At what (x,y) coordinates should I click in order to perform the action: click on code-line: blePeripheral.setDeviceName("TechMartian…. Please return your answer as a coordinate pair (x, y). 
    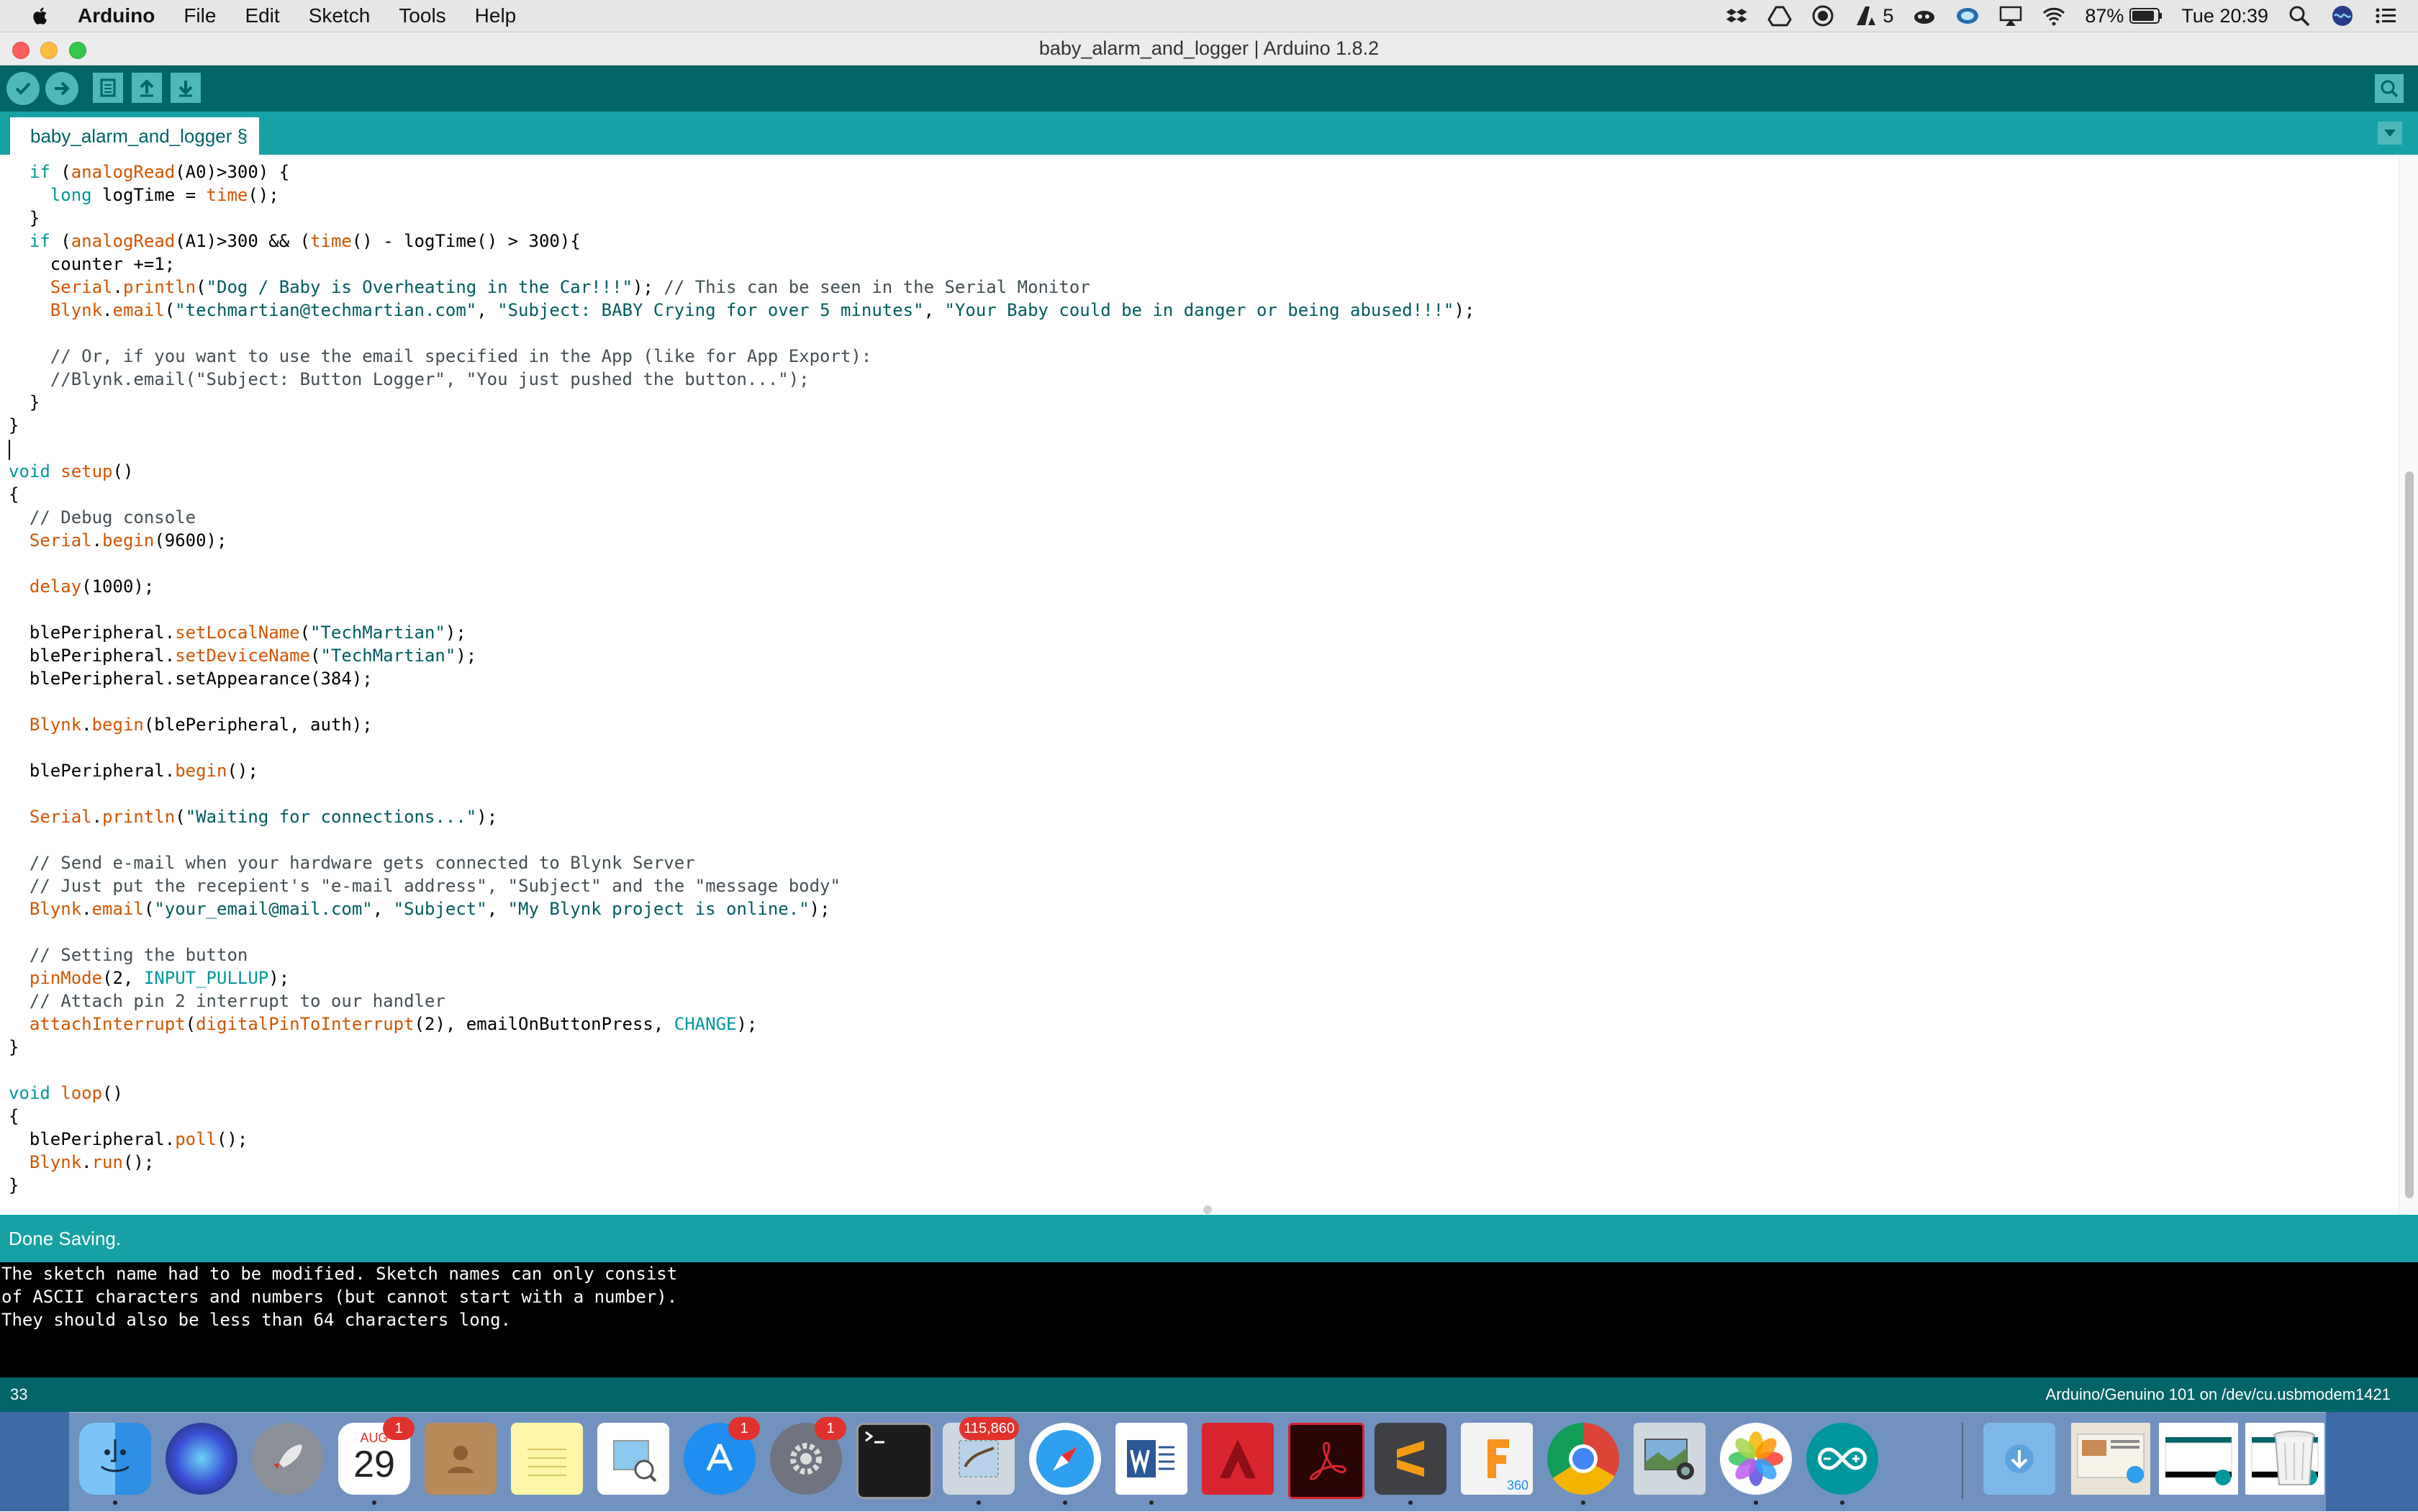
    Looking at the image, I should click on (242, 656).